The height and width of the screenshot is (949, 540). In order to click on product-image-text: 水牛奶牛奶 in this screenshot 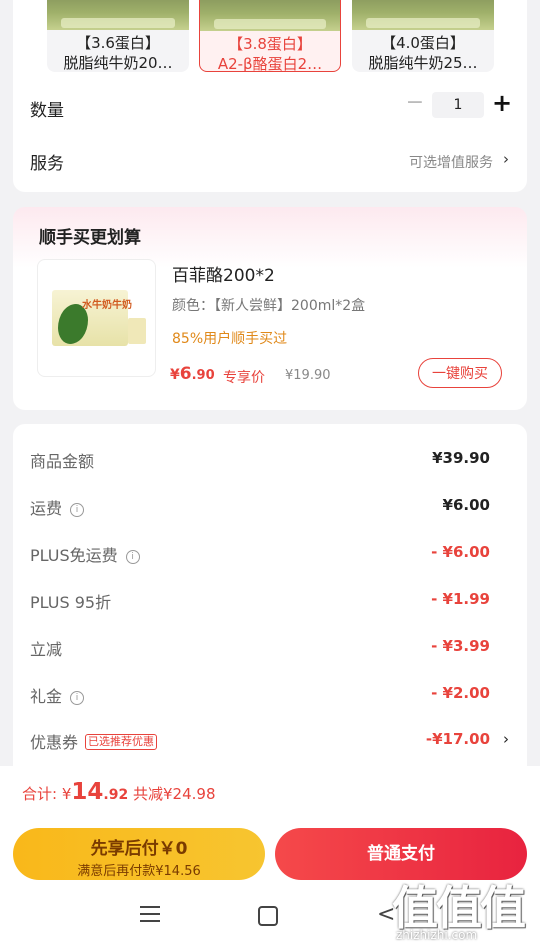, I will do `click(107, 305)`.